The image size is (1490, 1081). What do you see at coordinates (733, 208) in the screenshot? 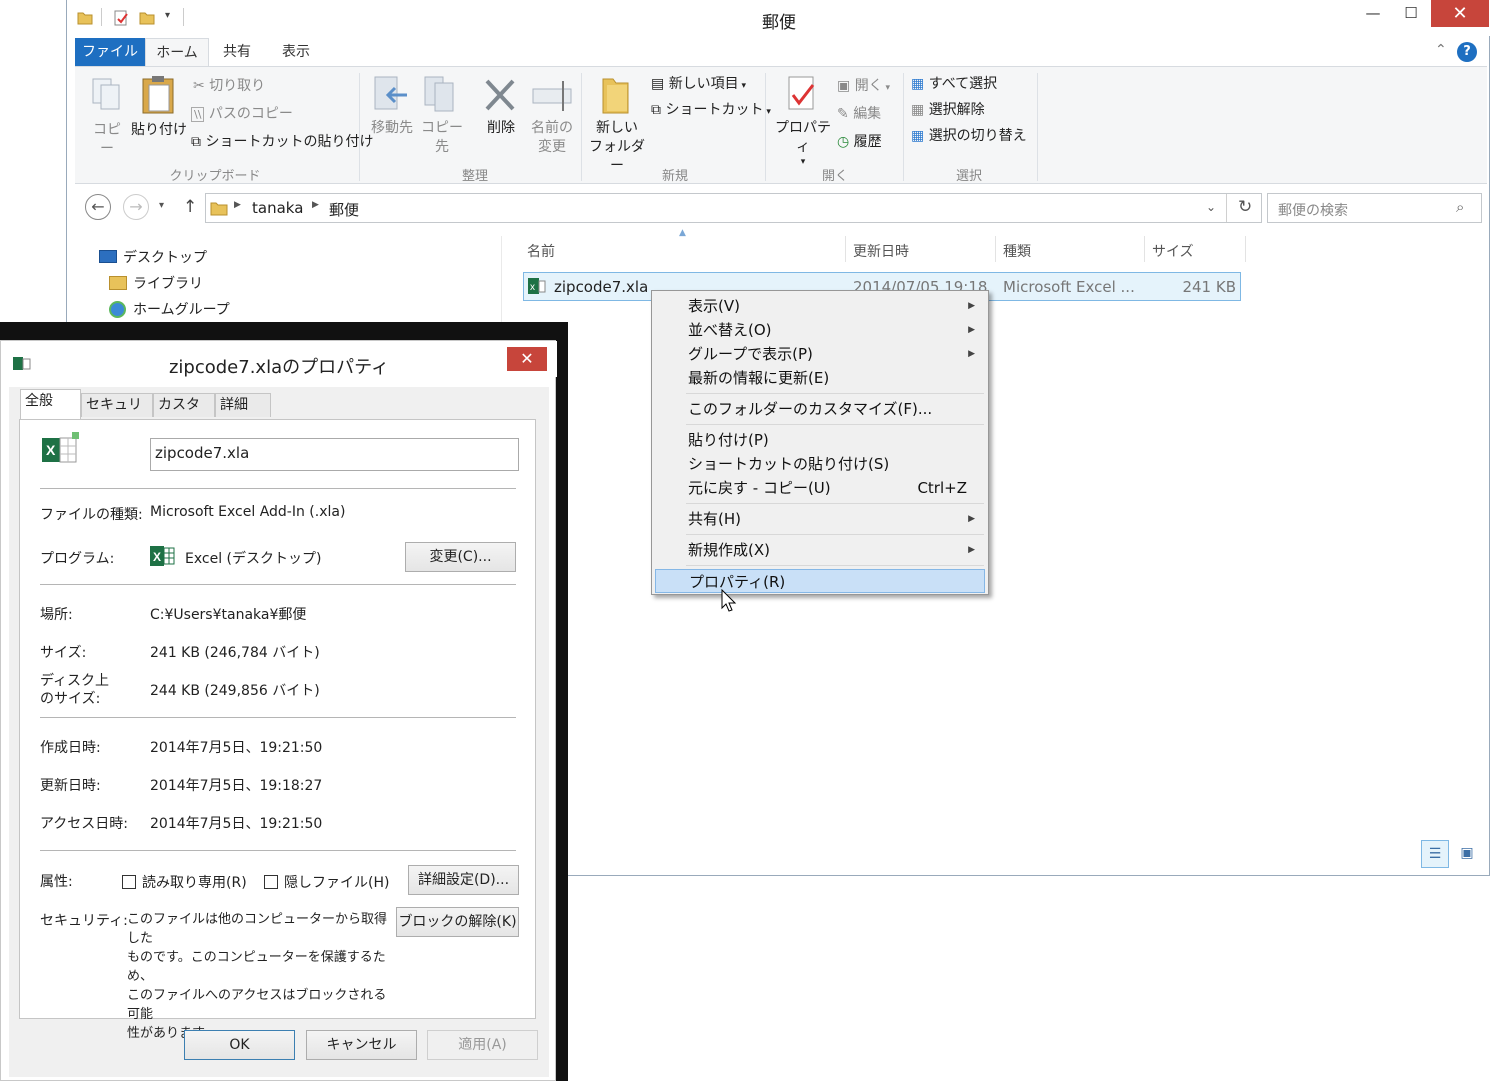
I see `address-bar: ▶ tanaka ▶ 郵便 ⌄ ↻` at bounding box center [733, 208].